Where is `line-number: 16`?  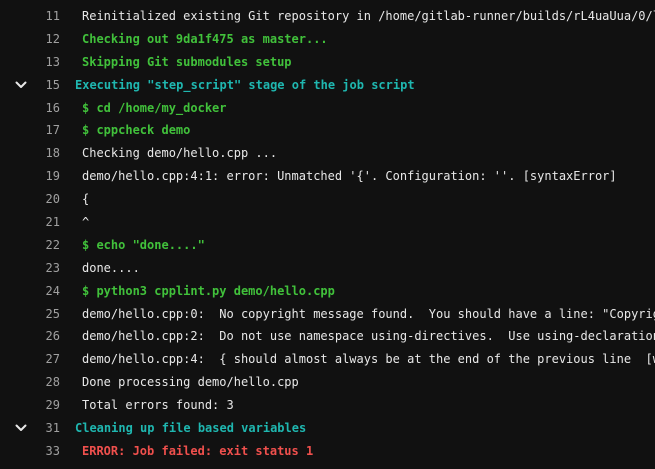 line-number: 16 is located at coordinates (45, 108).